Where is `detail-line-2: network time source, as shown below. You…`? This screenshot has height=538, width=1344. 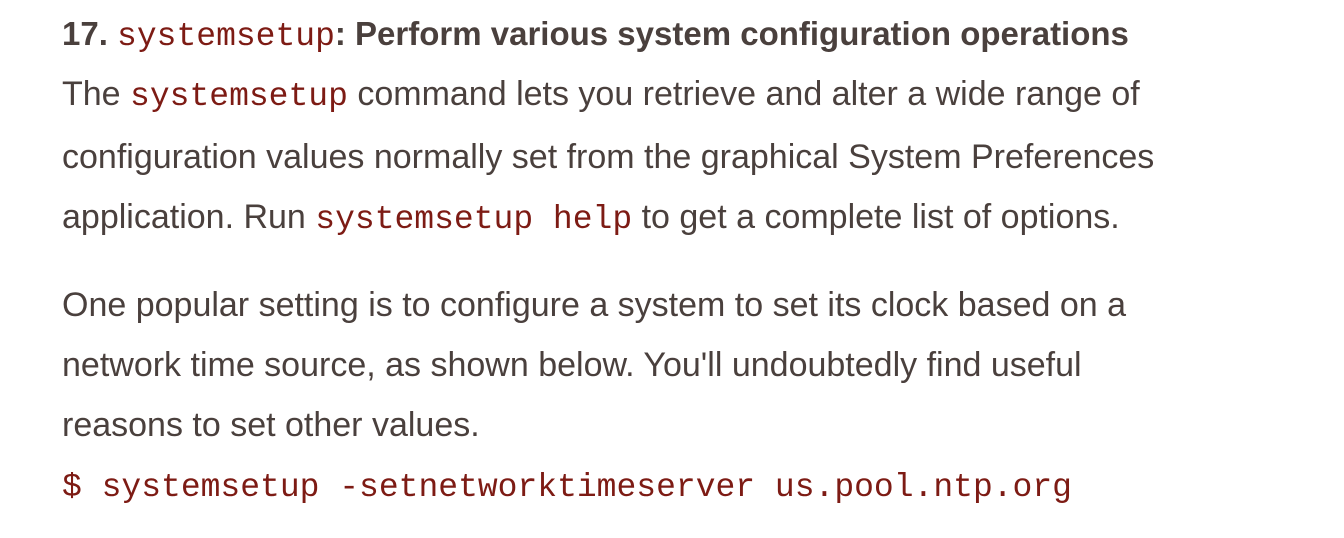 detail-line-2: network time source, as shown below. You… is located at coordinates (572, 365).